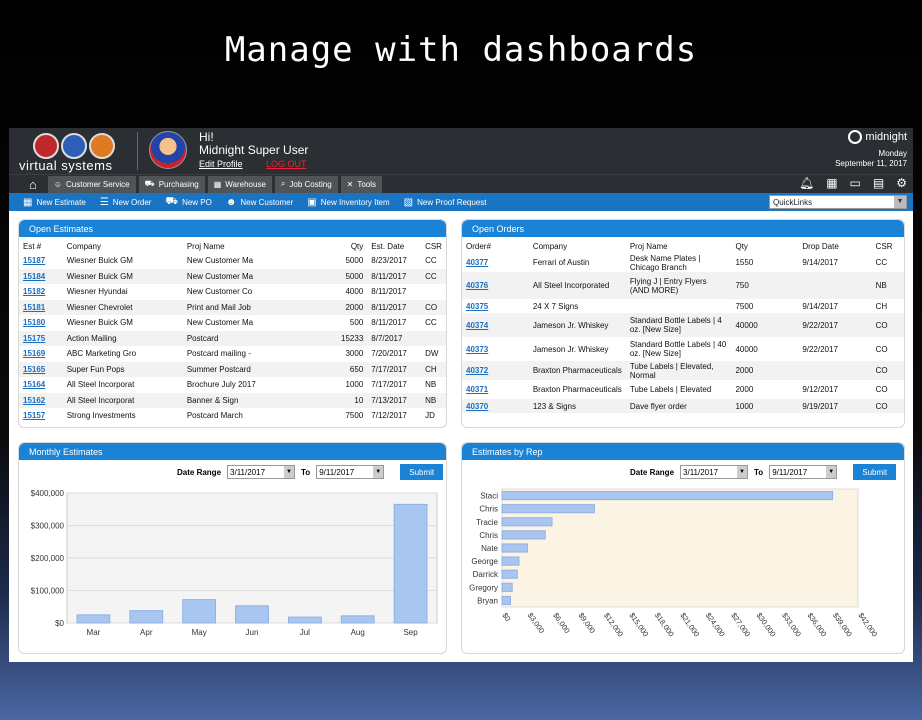  I want to click on edit-profile-link: Edit Profile, so click(221, 164).